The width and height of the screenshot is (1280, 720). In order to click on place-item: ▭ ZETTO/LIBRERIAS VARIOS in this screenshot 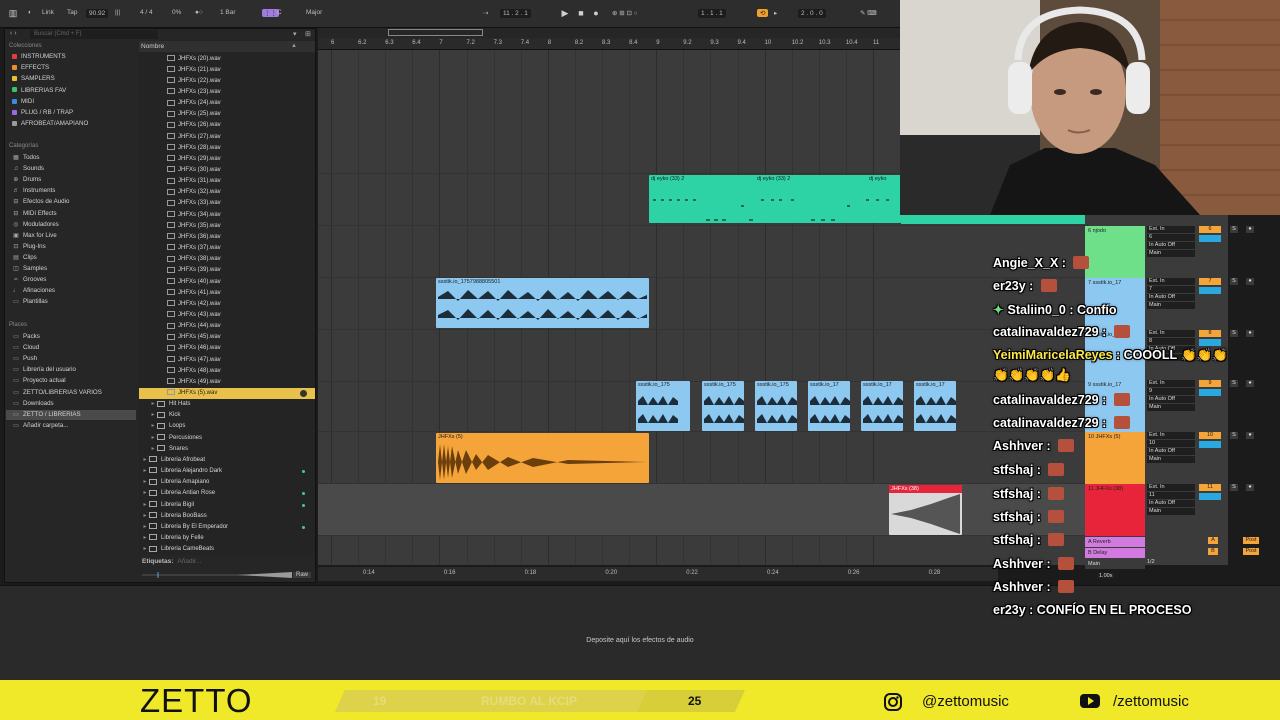, I will do `click(57, 393)`.